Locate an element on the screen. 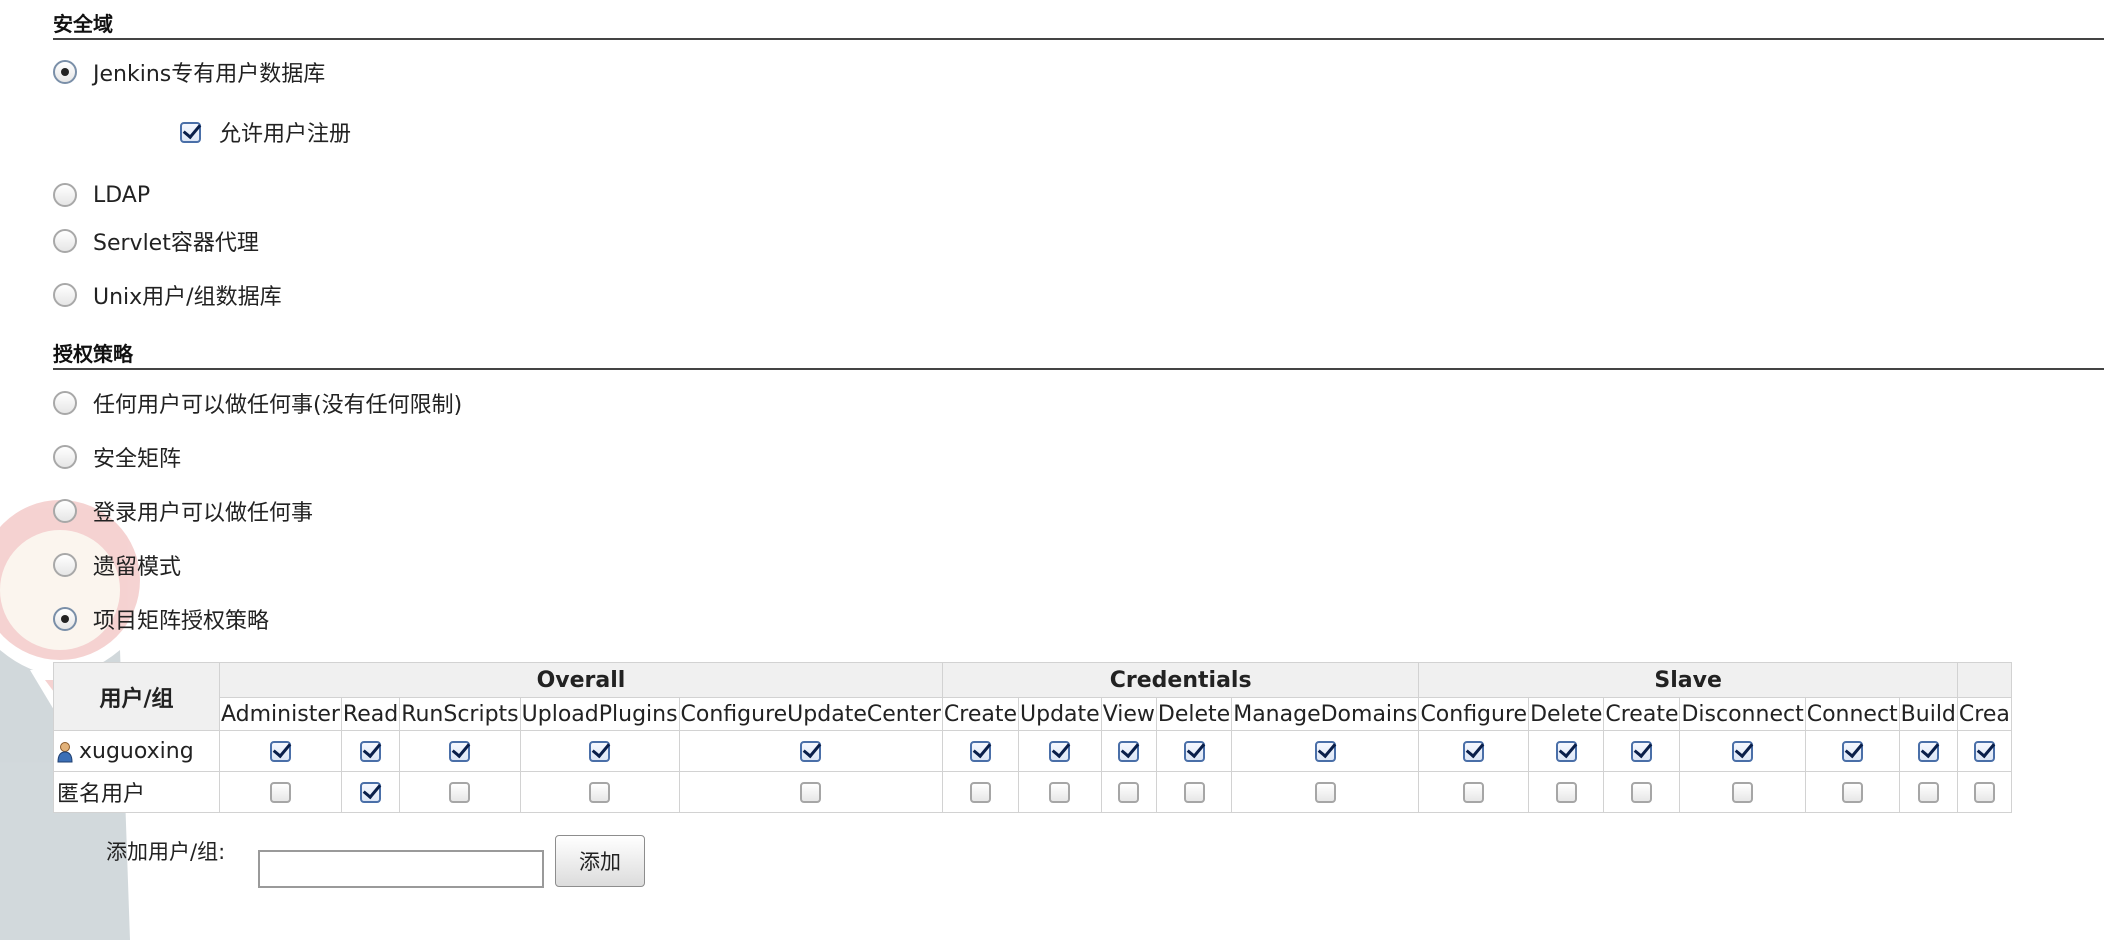 This screenshot has width=2104, height=940. perm-slave-disconnect: Disconnect is located at coordinates (1742, 714).